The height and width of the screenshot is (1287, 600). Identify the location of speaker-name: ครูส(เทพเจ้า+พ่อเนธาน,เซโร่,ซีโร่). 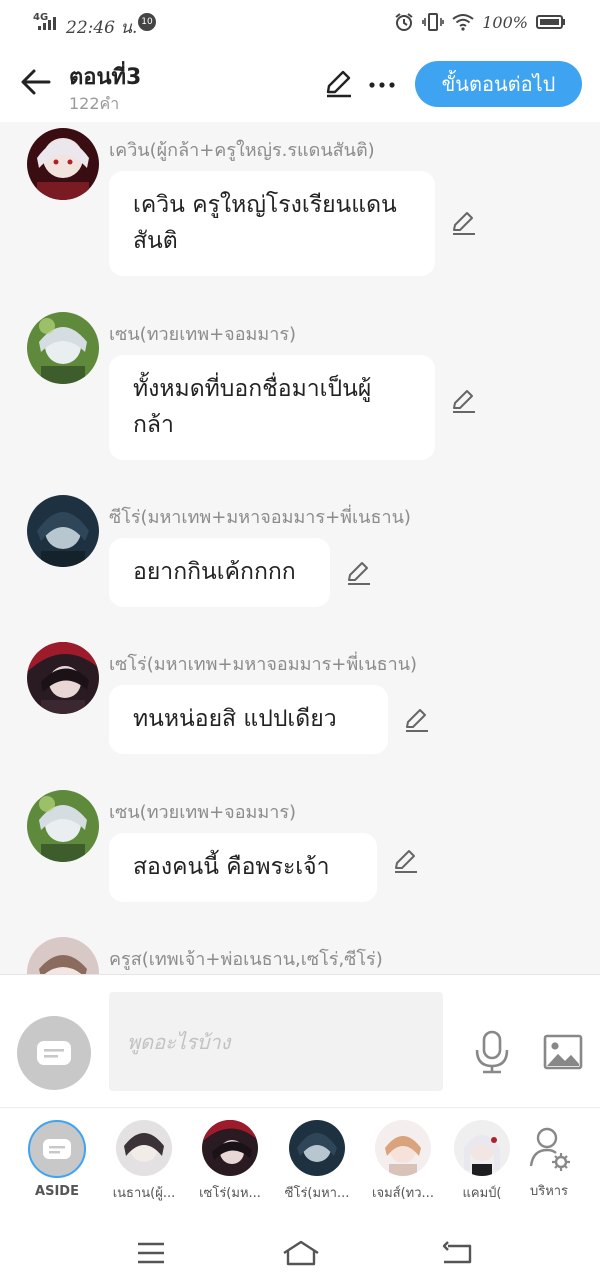
(246, 959).